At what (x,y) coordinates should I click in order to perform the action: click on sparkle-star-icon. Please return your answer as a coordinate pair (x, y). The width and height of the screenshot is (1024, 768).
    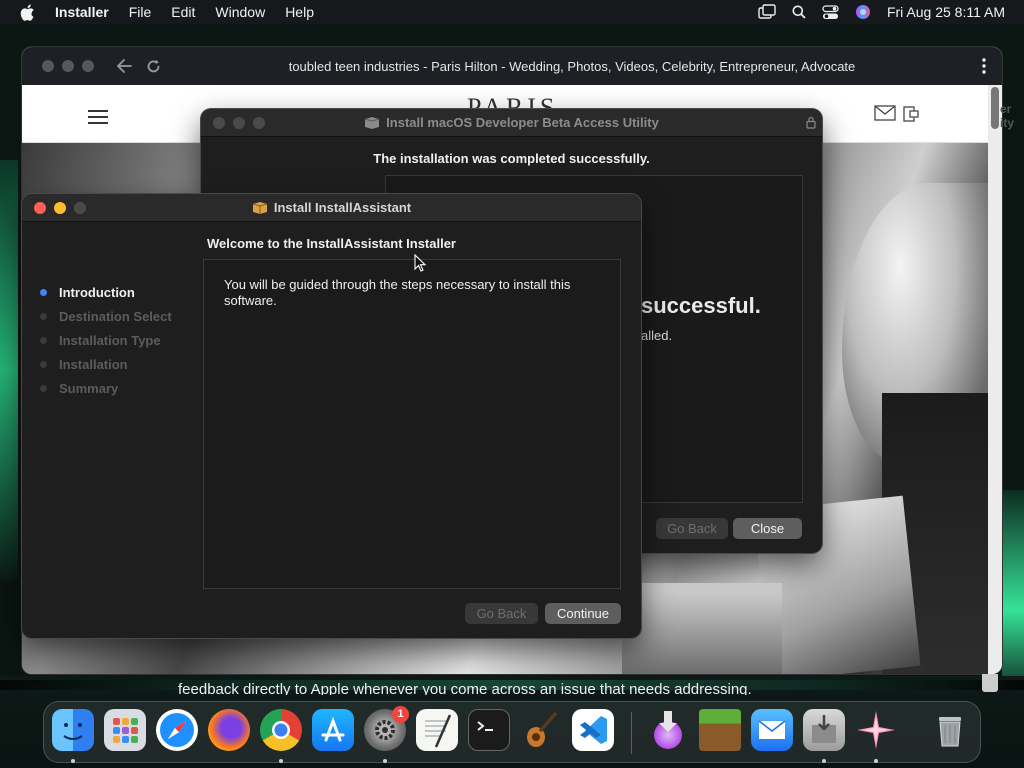
    Looking at the image, I should click on (876, 730).